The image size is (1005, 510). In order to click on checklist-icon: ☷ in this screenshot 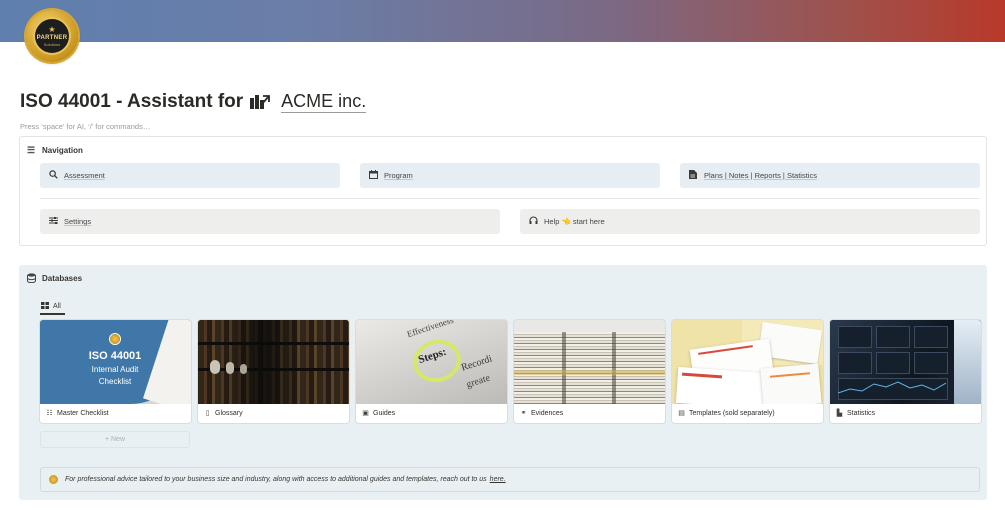, I will do `click(49, 413)`.